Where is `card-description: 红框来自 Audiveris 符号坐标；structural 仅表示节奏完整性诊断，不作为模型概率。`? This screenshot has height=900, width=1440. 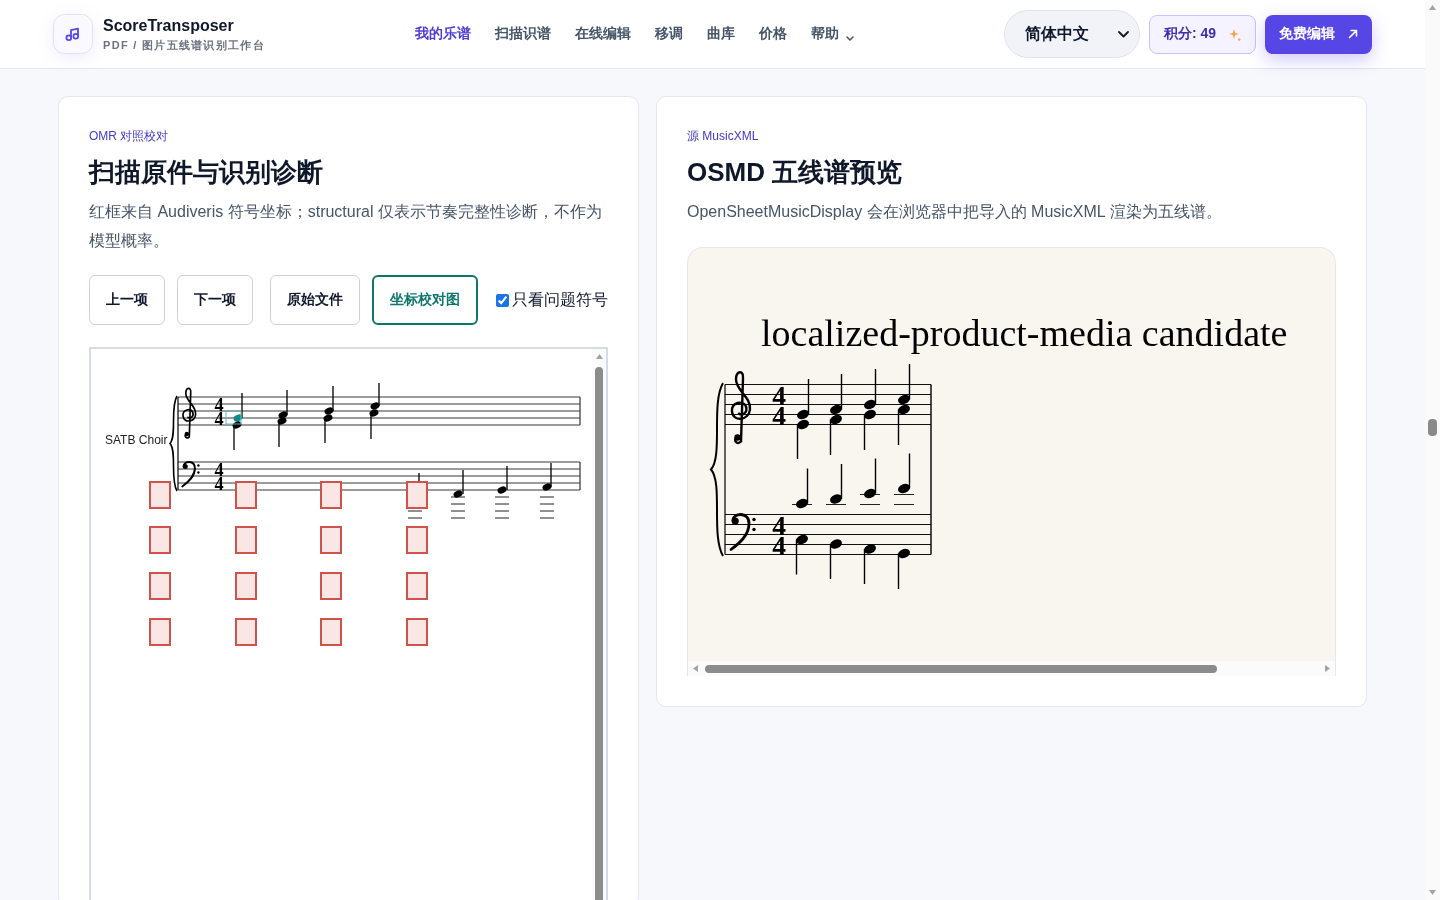
card-description: 红框来自 Audiveris 符号坐标；structural 仅表示节奏完整性诊断，不作为模型概率。 is located at coordinates (346, 226).